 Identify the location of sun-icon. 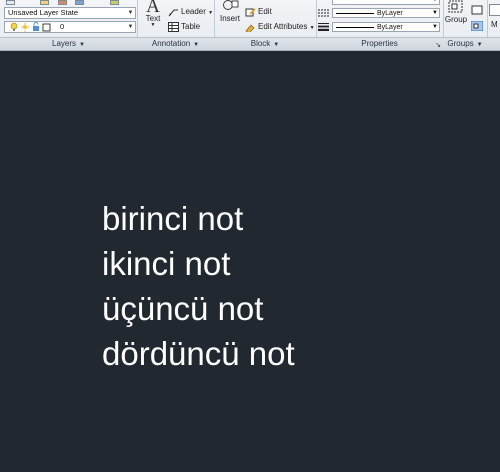
(25, 27).